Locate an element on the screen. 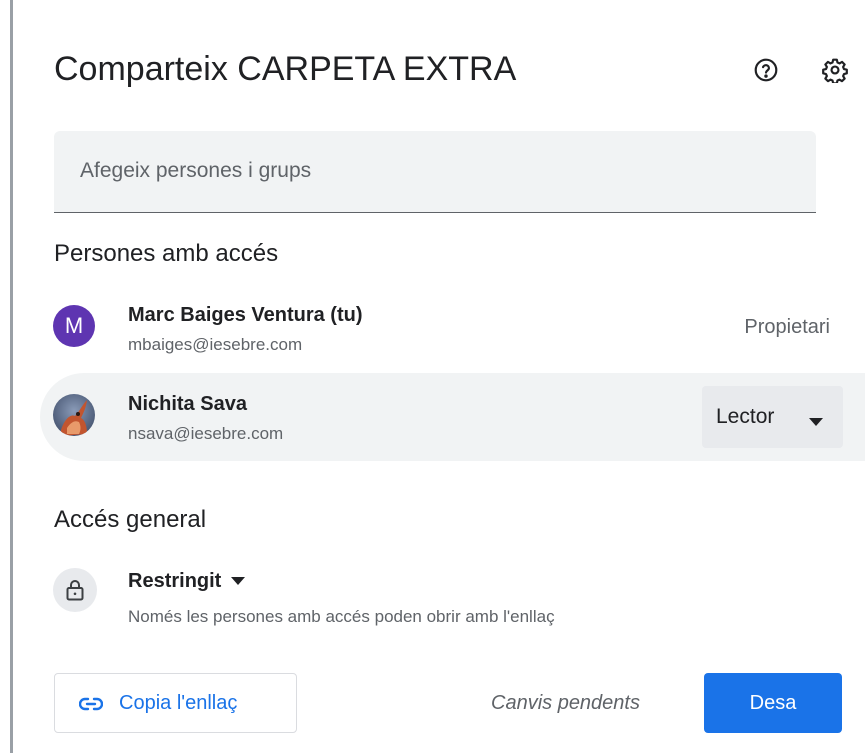 This screenshot has width=865, height=753. link-icon is located at coordinates (91, 706).